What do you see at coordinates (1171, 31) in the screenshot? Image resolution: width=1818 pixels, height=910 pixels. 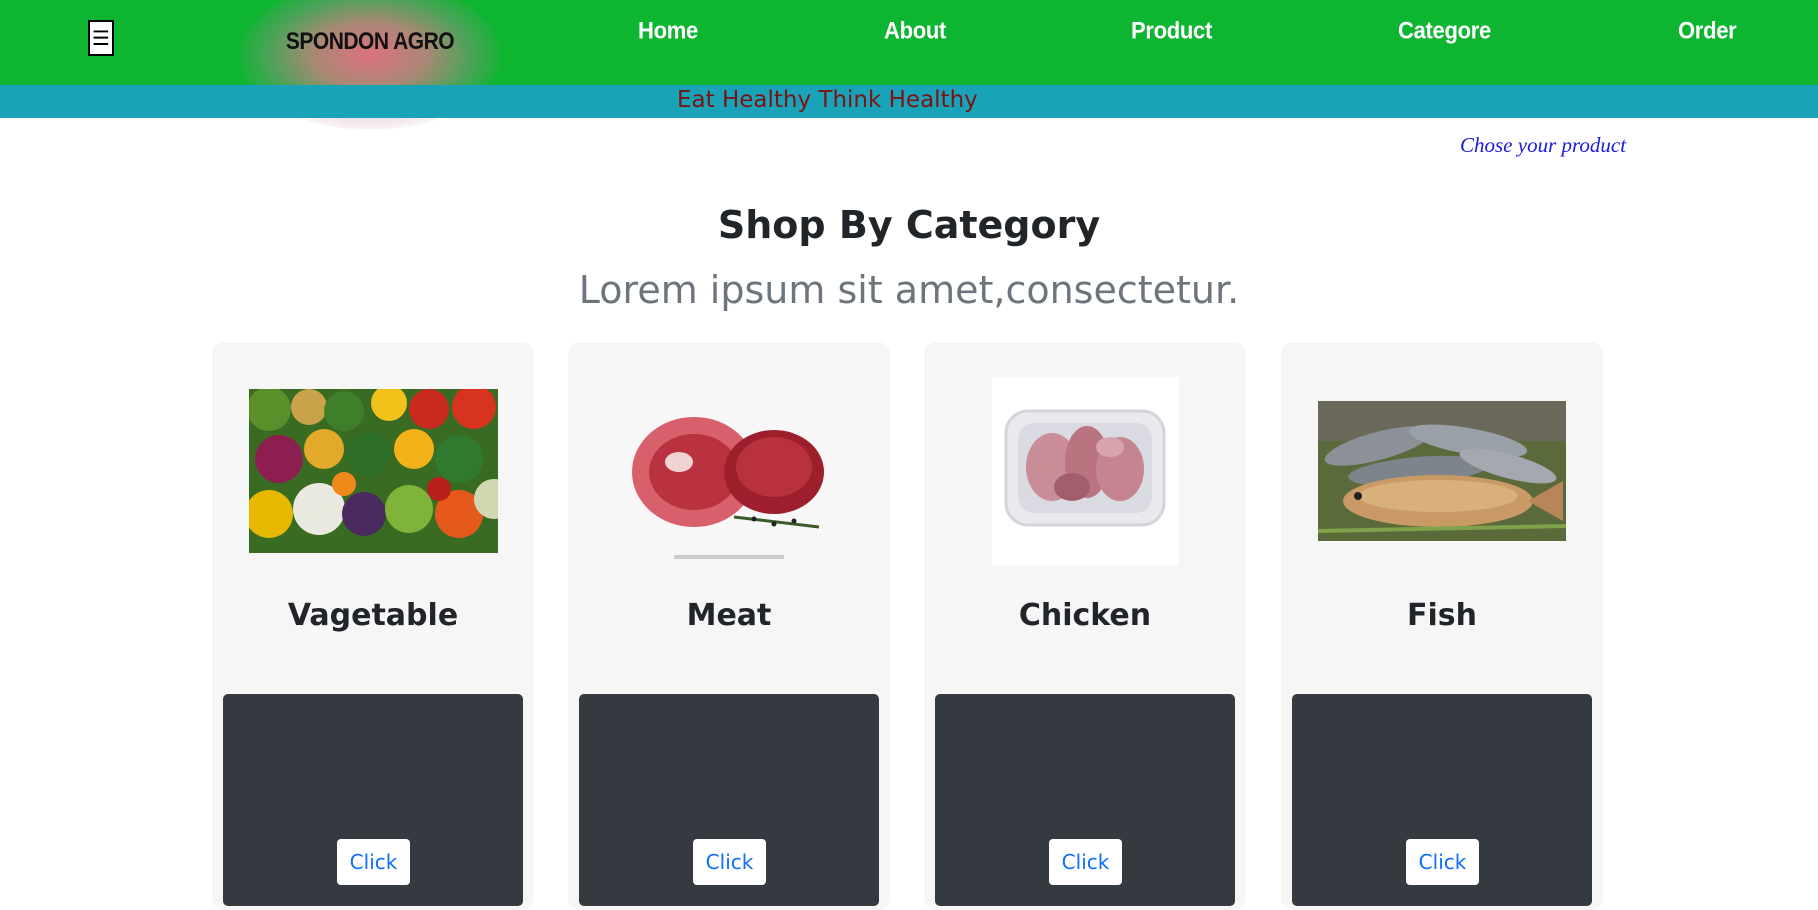 I see `nav-product: Product` at bounding box center [1171, 31].